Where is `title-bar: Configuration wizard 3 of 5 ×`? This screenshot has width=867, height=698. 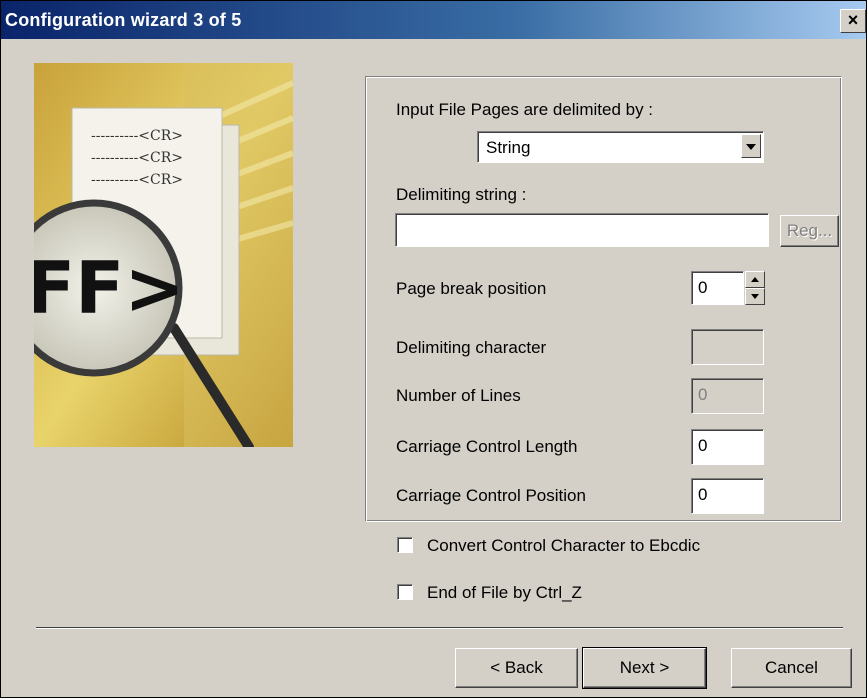 title-bar: Configuration wizard 3 of 5 × is located at coordinates (433, 20).